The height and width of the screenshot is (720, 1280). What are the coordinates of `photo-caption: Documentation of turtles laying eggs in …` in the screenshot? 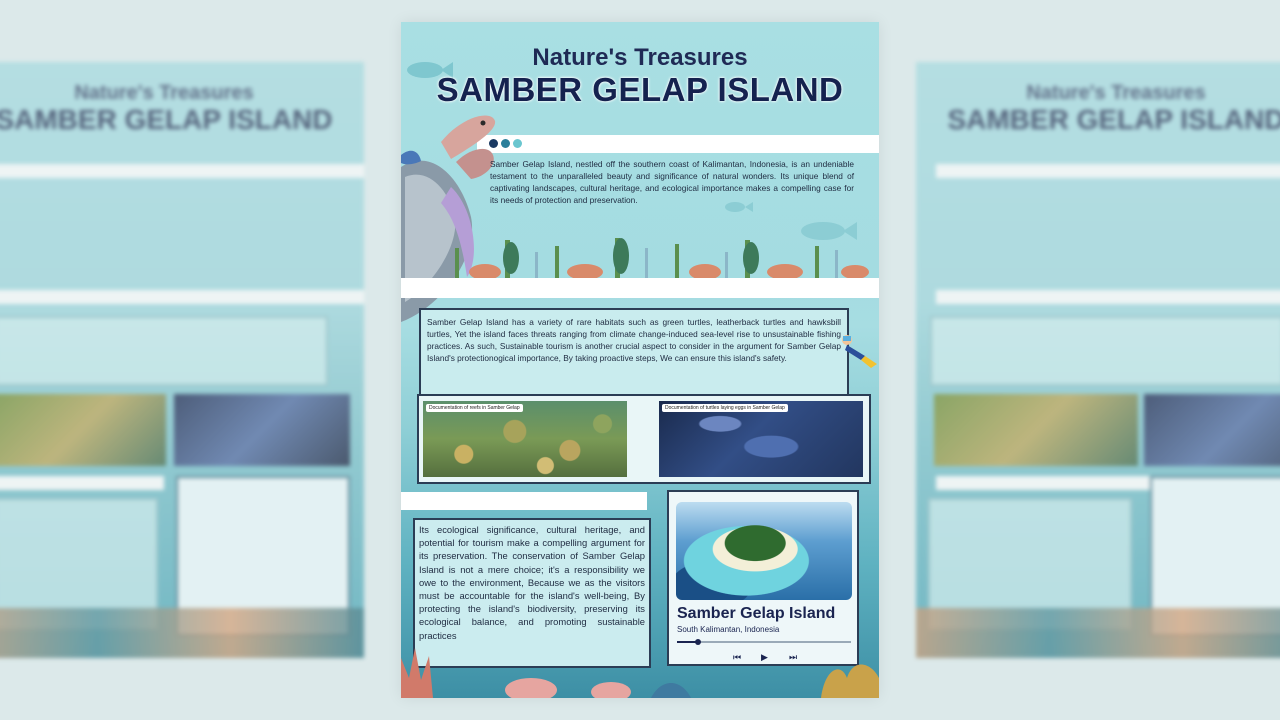 It's located at (725, 408).